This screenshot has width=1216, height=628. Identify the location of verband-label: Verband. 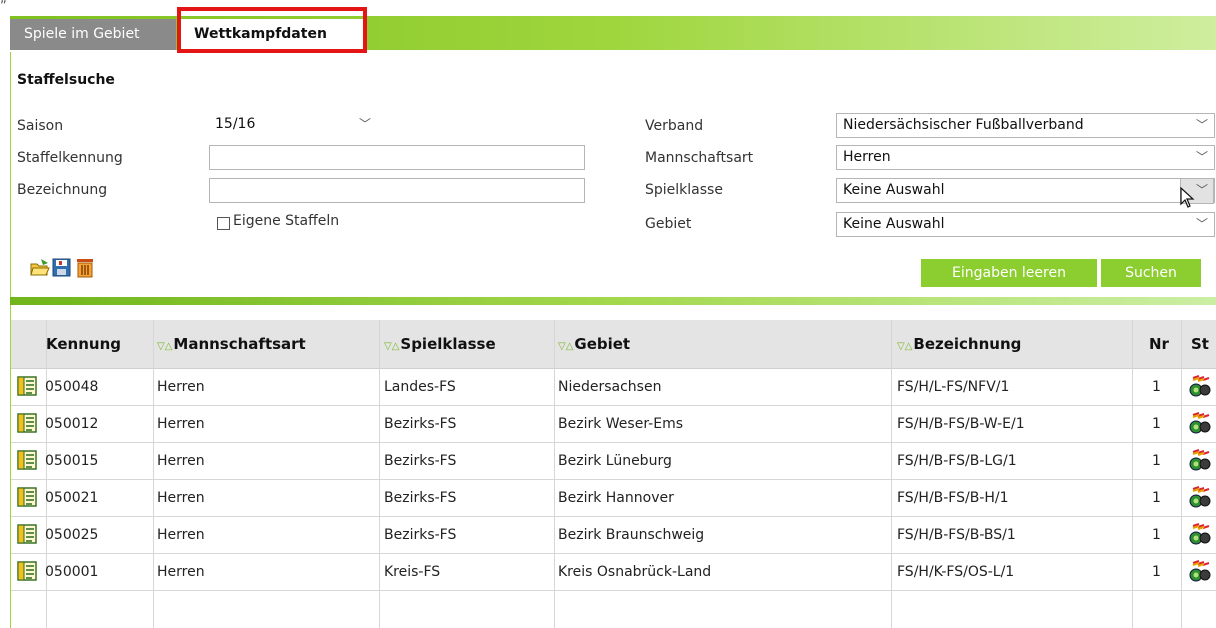
(674, 126).